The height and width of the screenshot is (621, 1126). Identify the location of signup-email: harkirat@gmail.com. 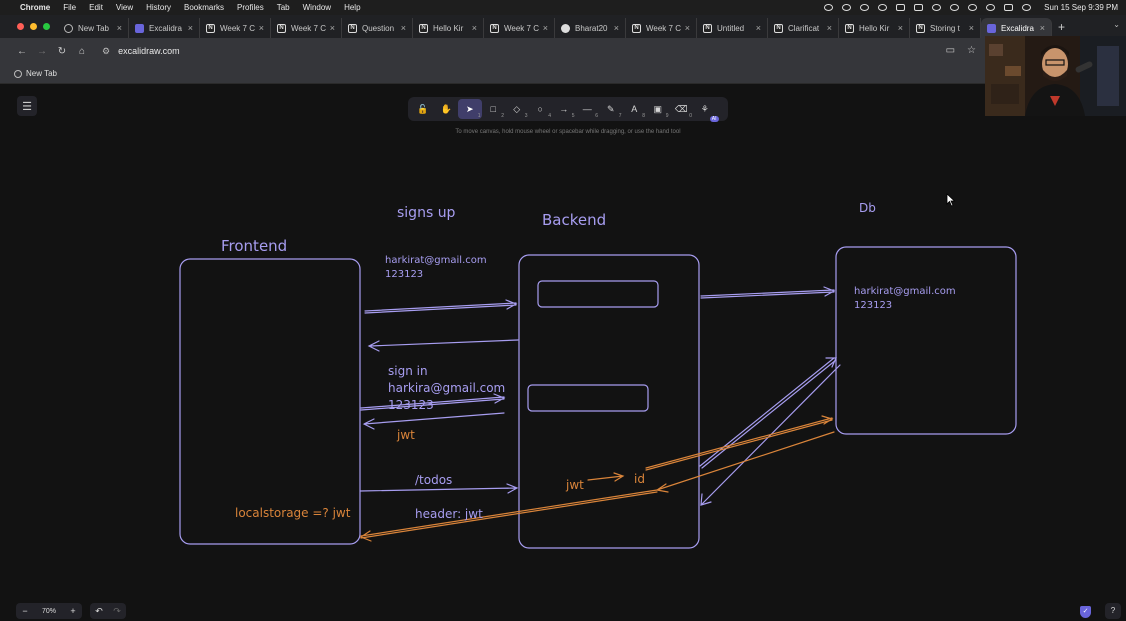
(436, 260).